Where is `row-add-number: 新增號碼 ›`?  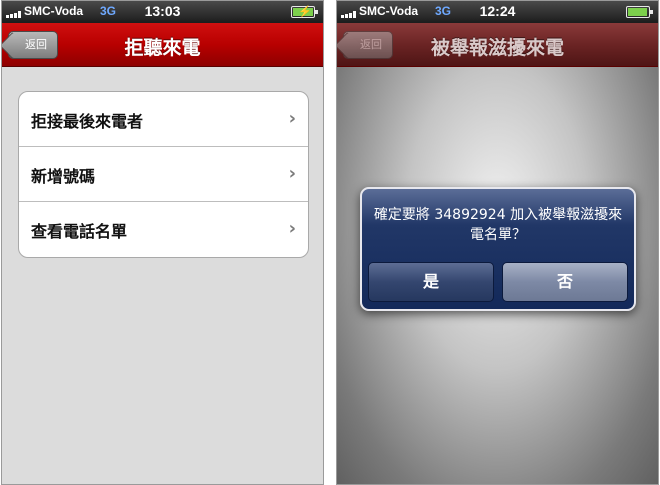 row-add-number: 新增號碼 › is located at coordinates (163, 174).